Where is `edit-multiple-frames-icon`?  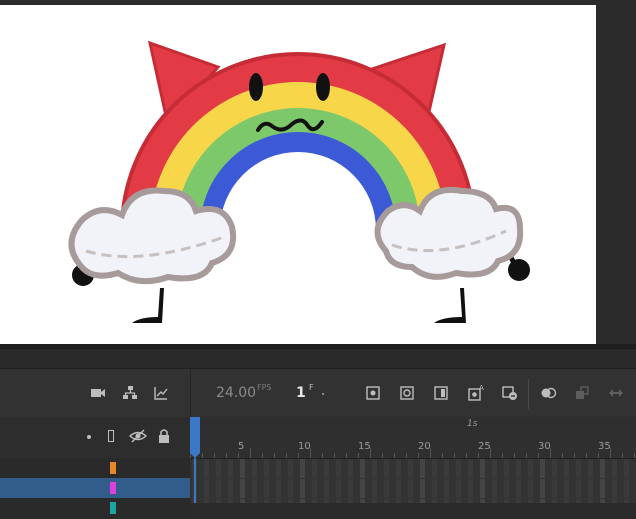
edit-multiple-frames-icon is located at coordinates (441, 393).